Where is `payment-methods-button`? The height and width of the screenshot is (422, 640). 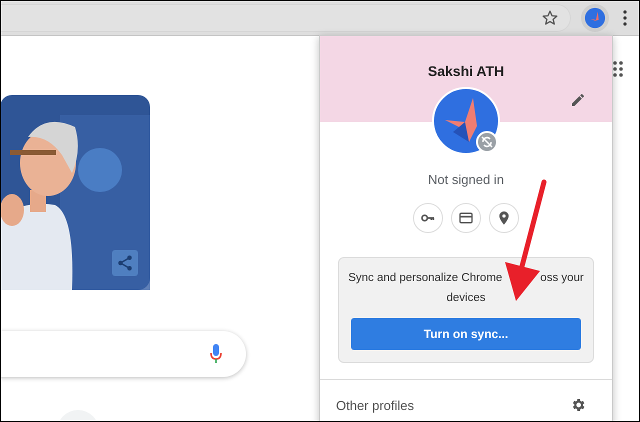 payment-methods-button is located at coordinates (466, 218).